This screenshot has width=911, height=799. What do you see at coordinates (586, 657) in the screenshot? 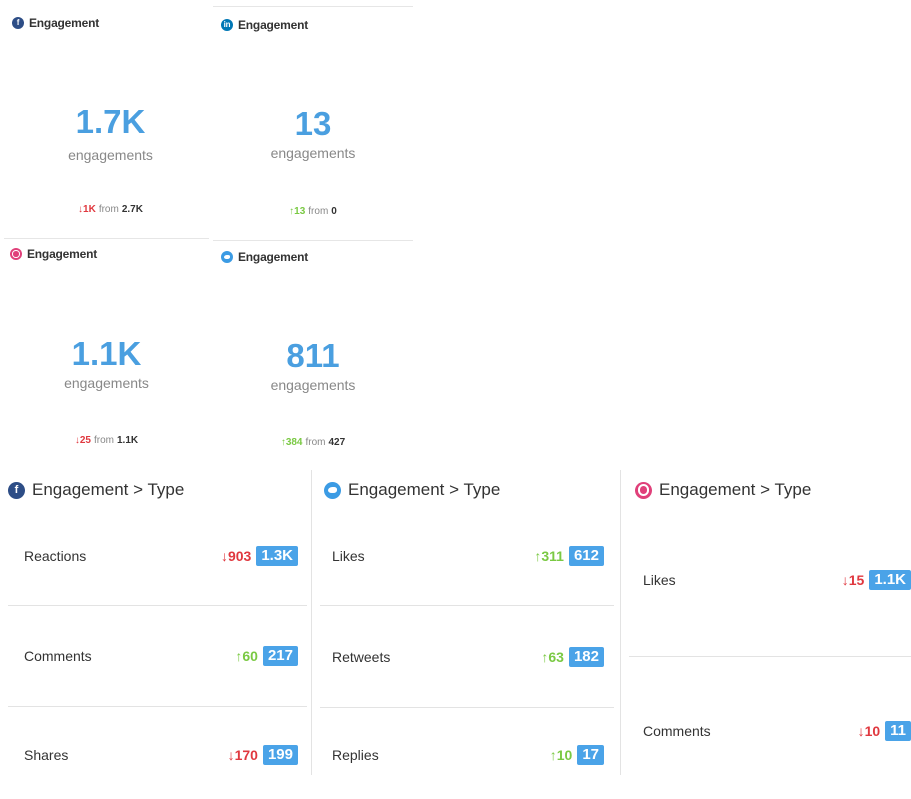
I see `type-value-badge: 182` at bounding box center [586, 657].